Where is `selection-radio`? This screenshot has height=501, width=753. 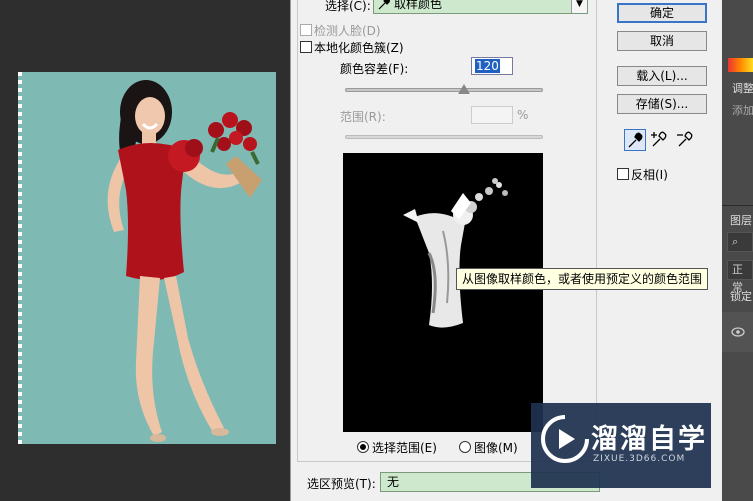
selection-radio is located at coordinates (363, 447).